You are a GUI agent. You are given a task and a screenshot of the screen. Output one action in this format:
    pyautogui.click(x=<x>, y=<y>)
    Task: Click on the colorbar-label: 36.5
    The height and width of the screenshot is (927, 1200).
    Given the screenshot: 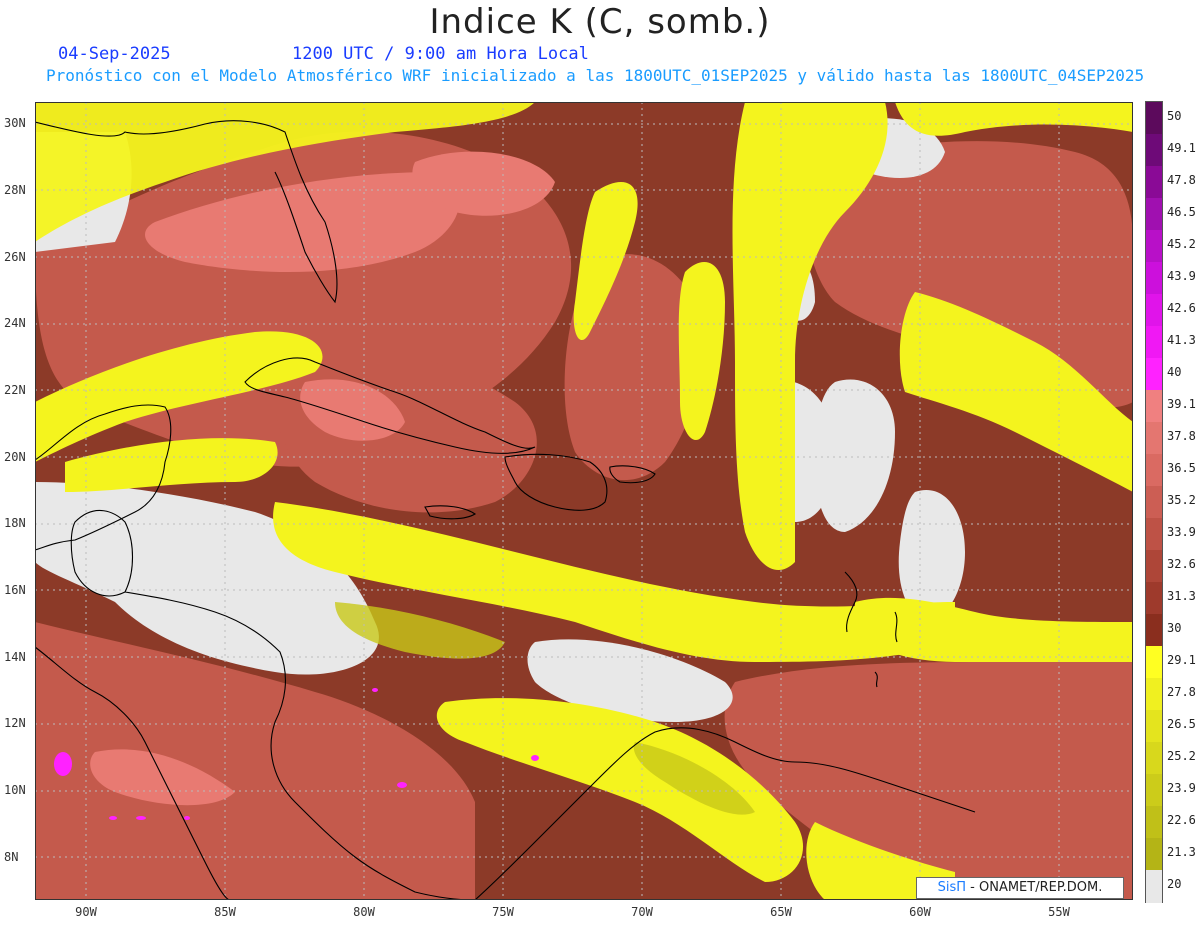 What is the action you would take?
    pyautogui.click(x=1181, y=468)
    